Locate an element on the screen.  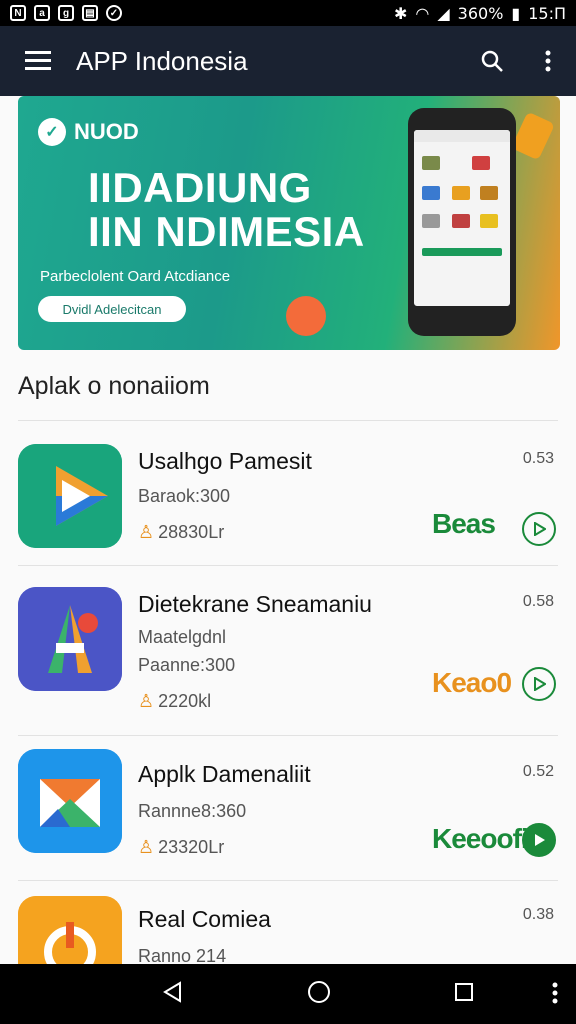
app-meta: Maatelgdnl is located at coordinates (182, 637).